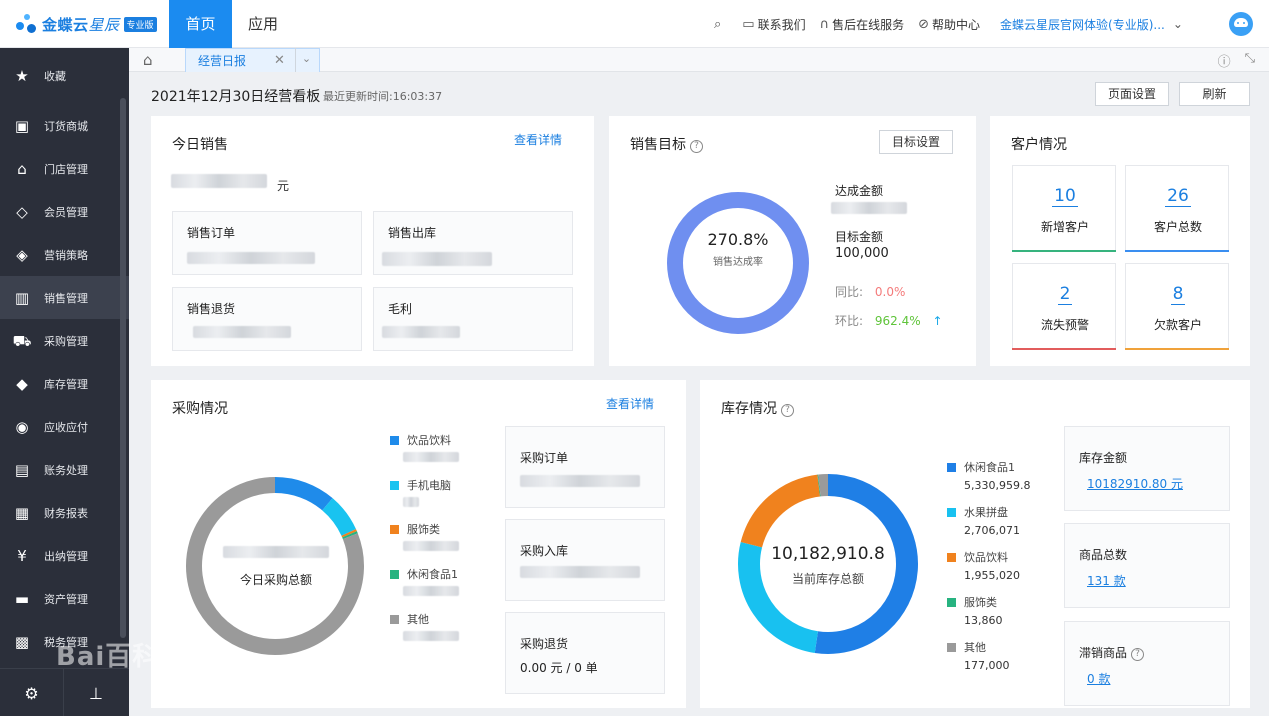 The image size is (1269, 716). What do you see at coordinates (773, 24) in the screenshot?
I see `contact-us-link: ▭ 联系我们` at bounding box center [773, 24].